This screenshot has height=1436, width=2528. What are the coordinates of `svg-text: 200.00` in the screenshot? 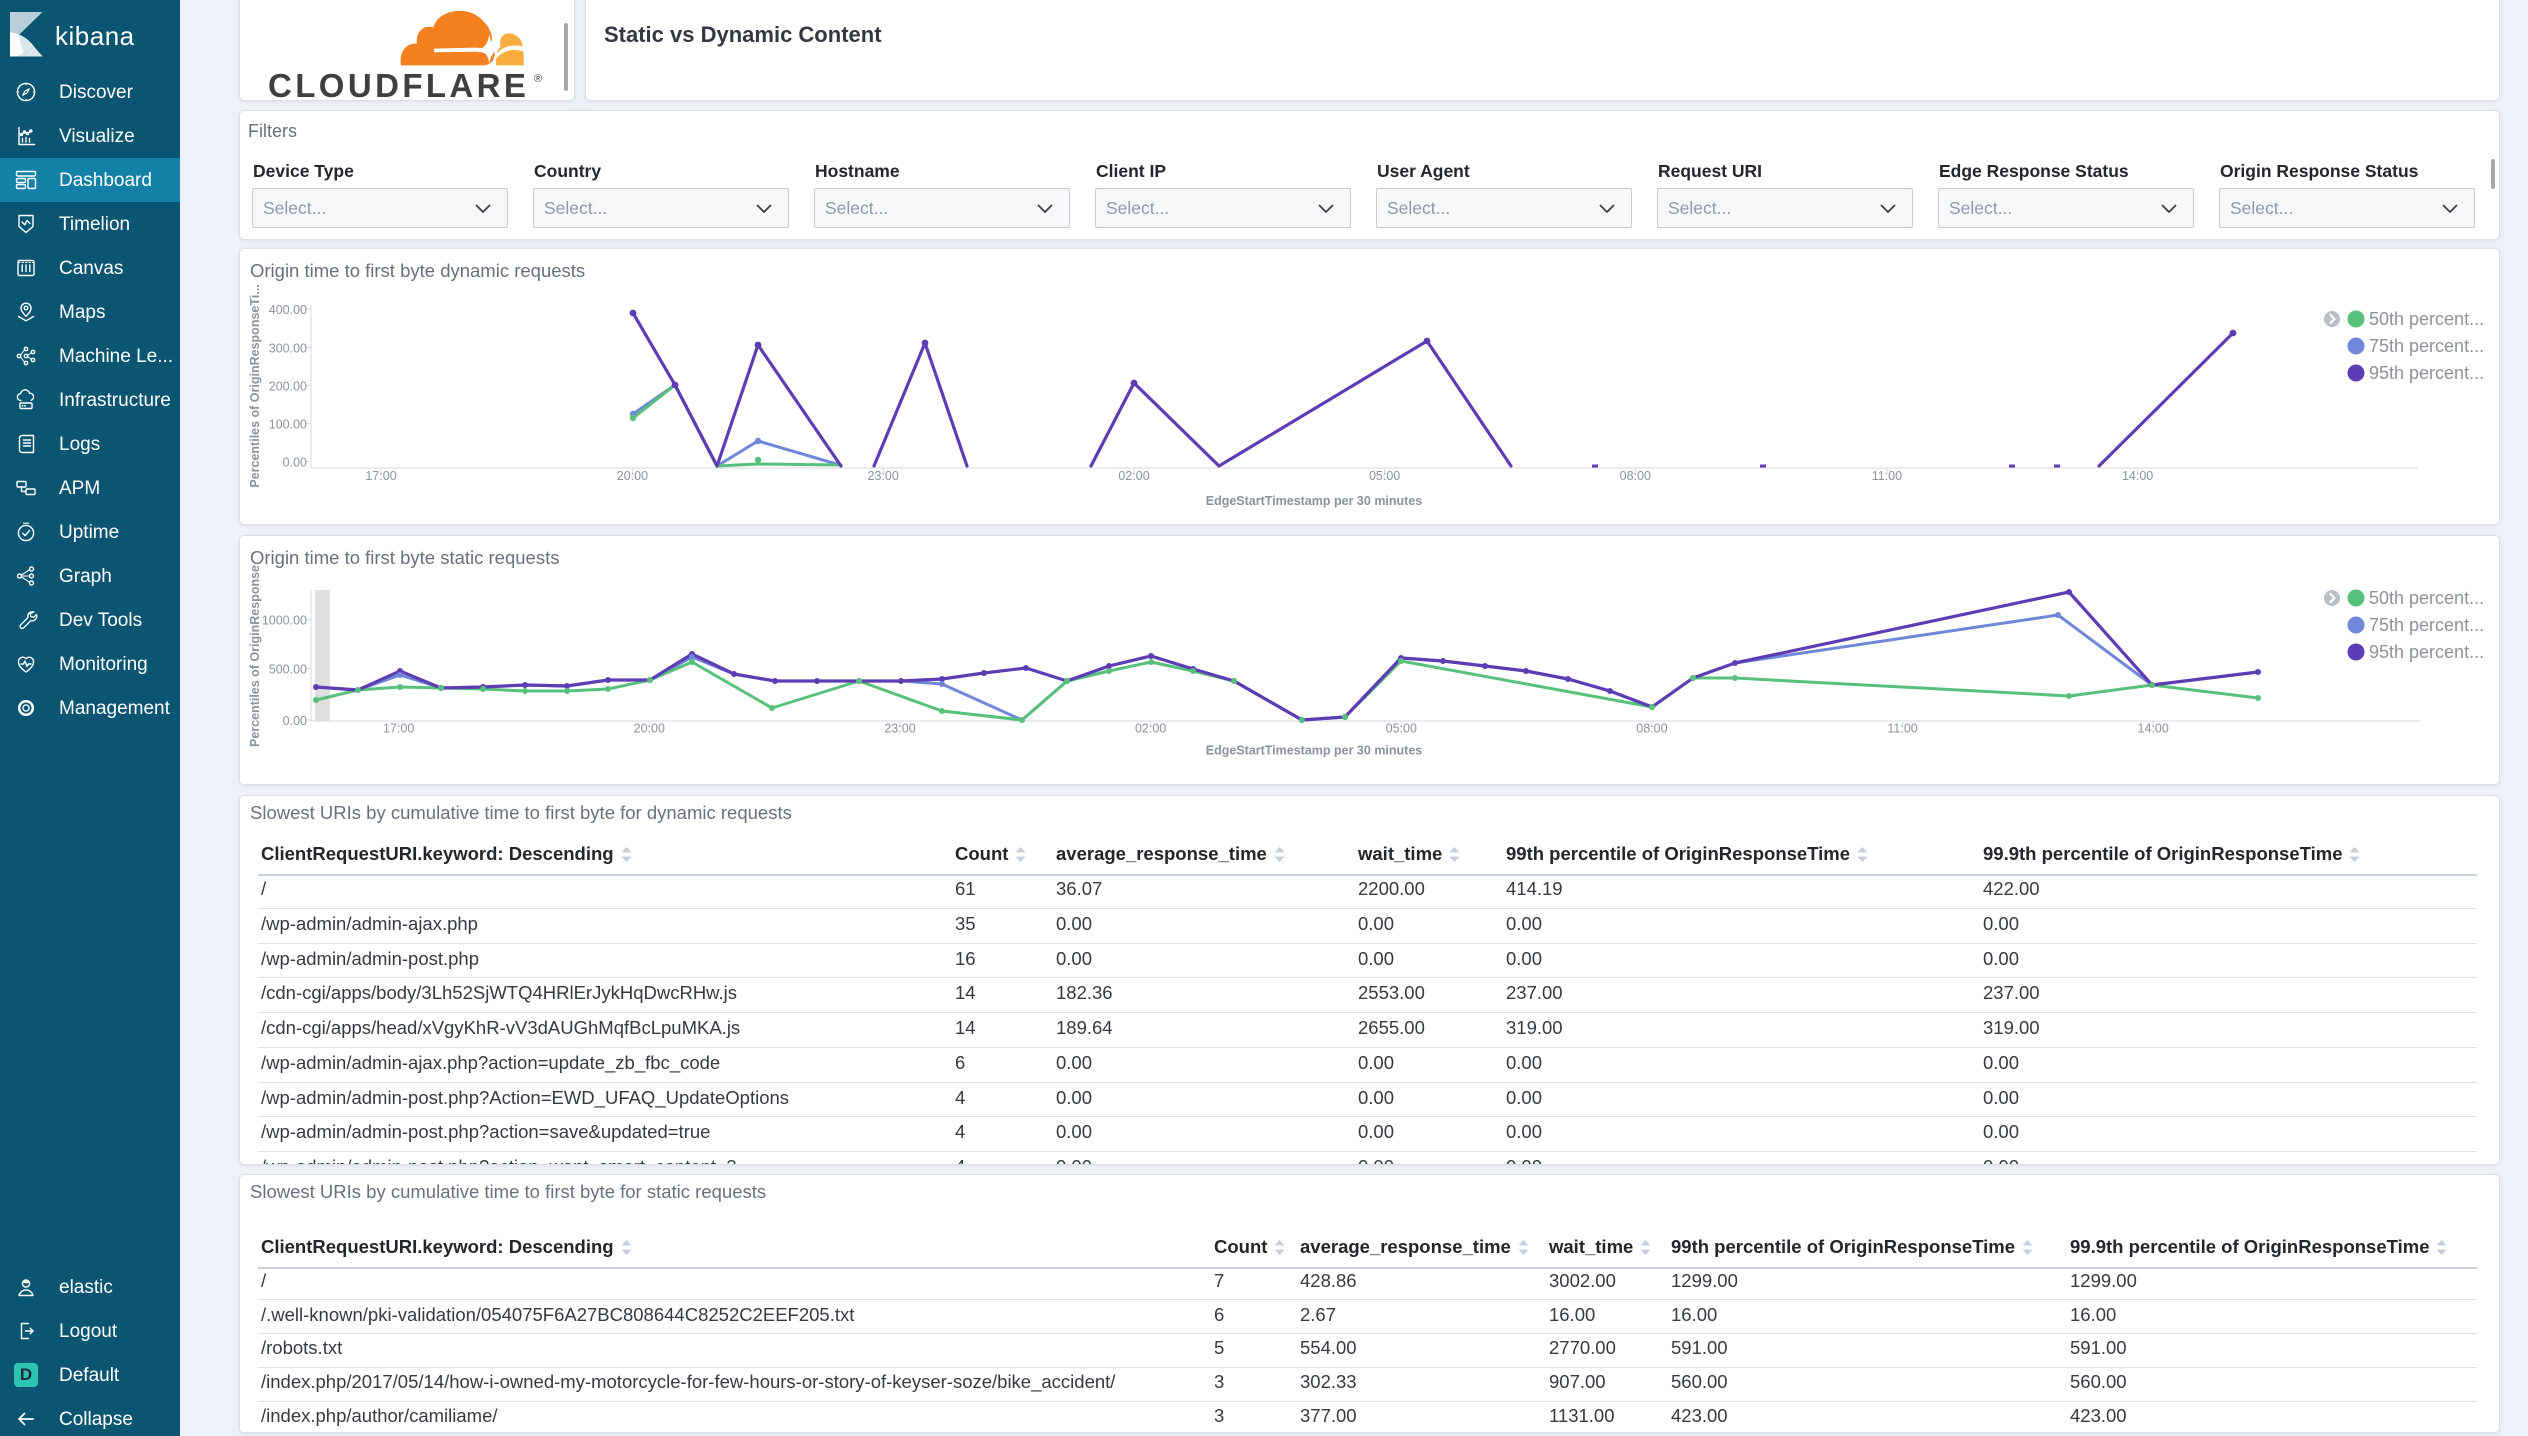 It's located at (288, 387).